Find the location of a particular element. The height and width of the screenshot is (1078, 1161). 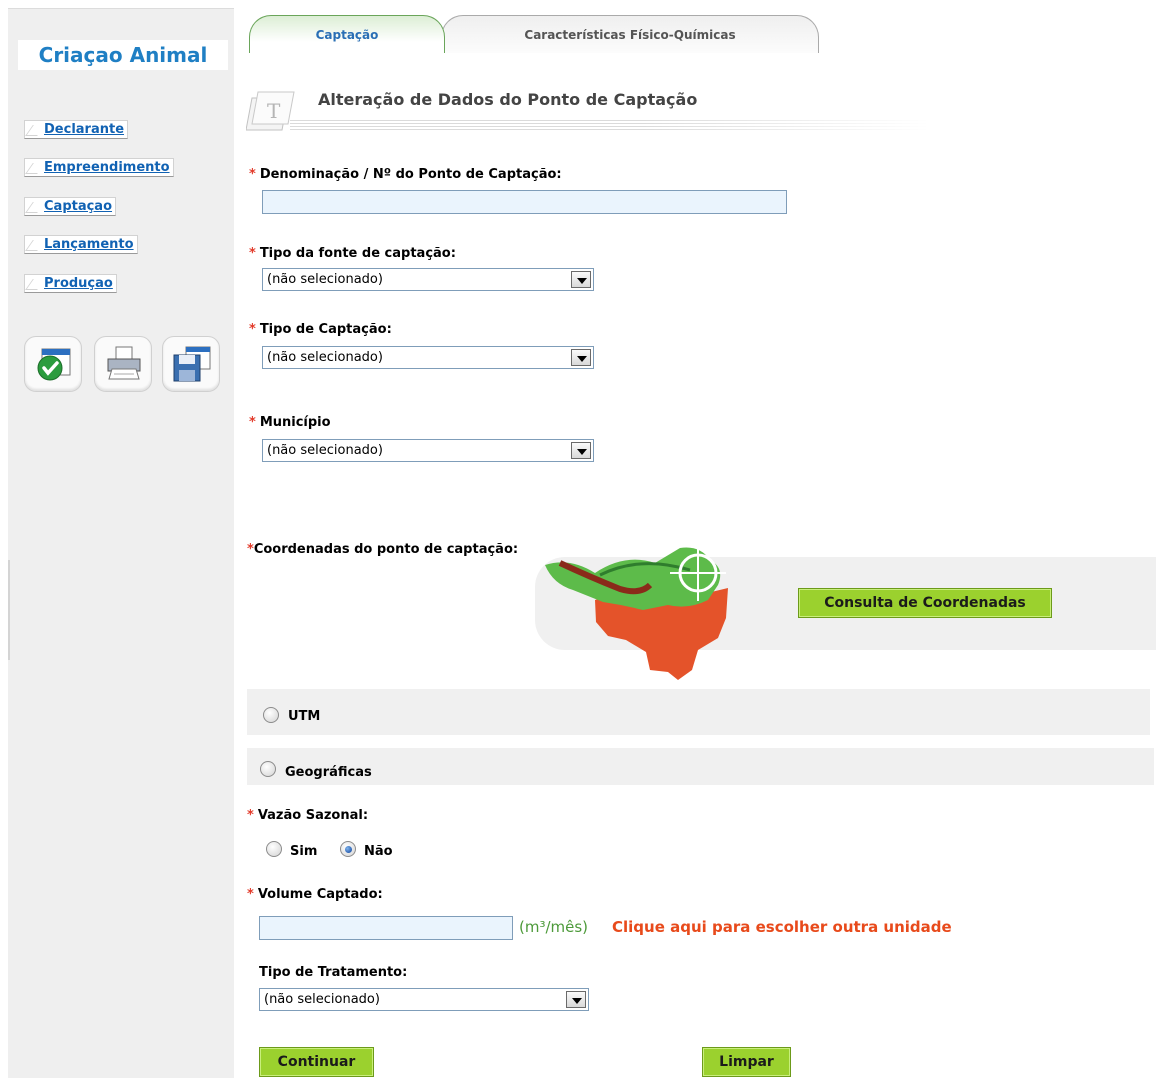

change-unit-link: Clique aqui para escolher outra unidade is located at coordinates (782, 927).